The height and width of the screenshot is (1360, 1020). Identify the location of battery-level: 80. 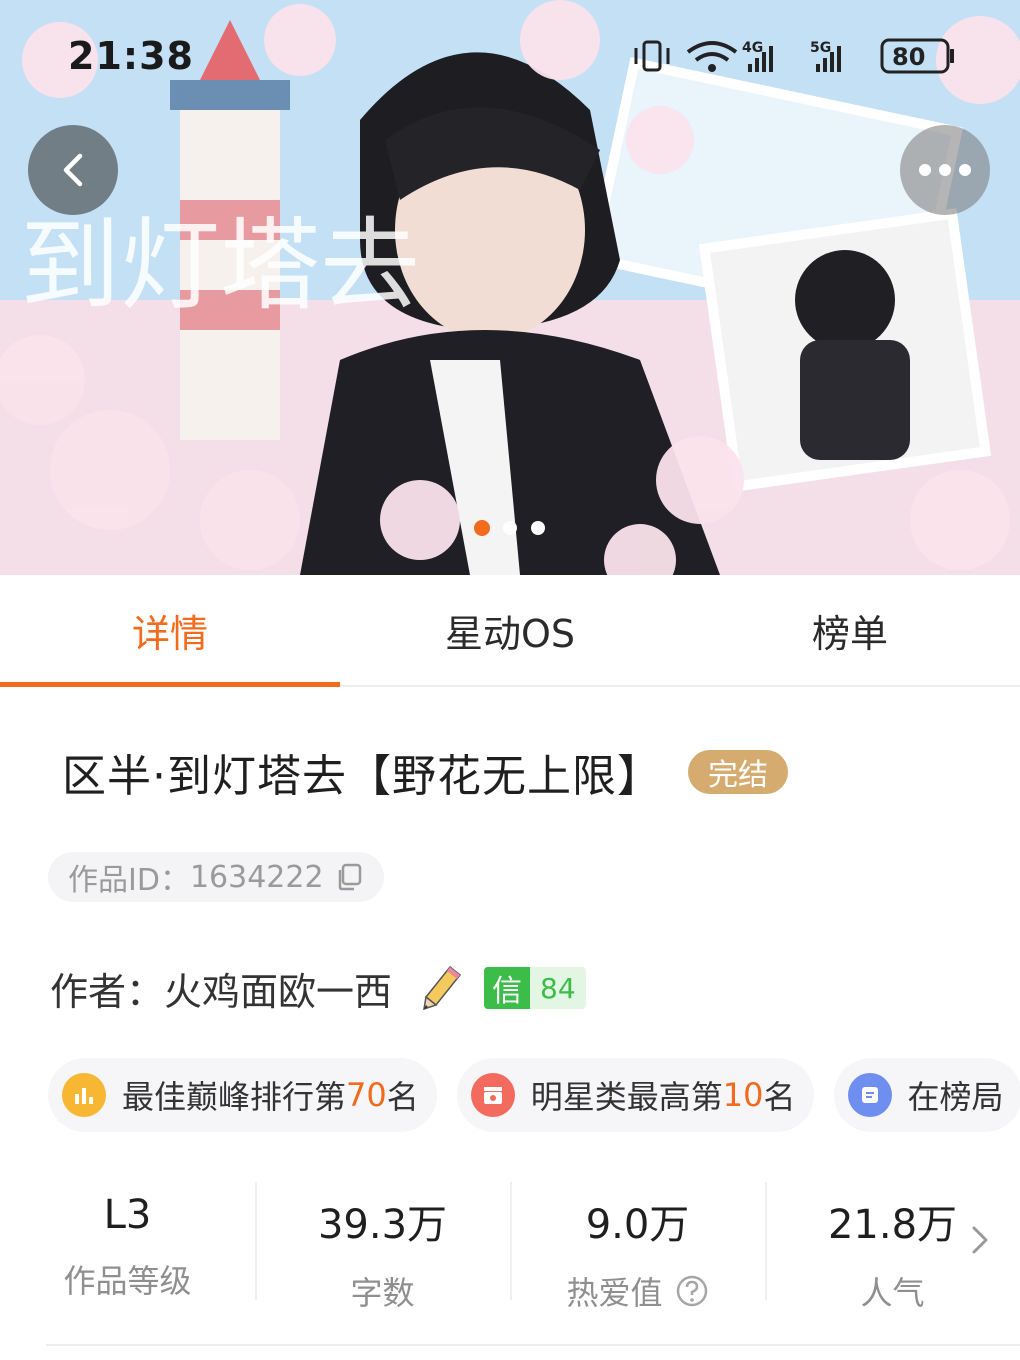
(908, 57).